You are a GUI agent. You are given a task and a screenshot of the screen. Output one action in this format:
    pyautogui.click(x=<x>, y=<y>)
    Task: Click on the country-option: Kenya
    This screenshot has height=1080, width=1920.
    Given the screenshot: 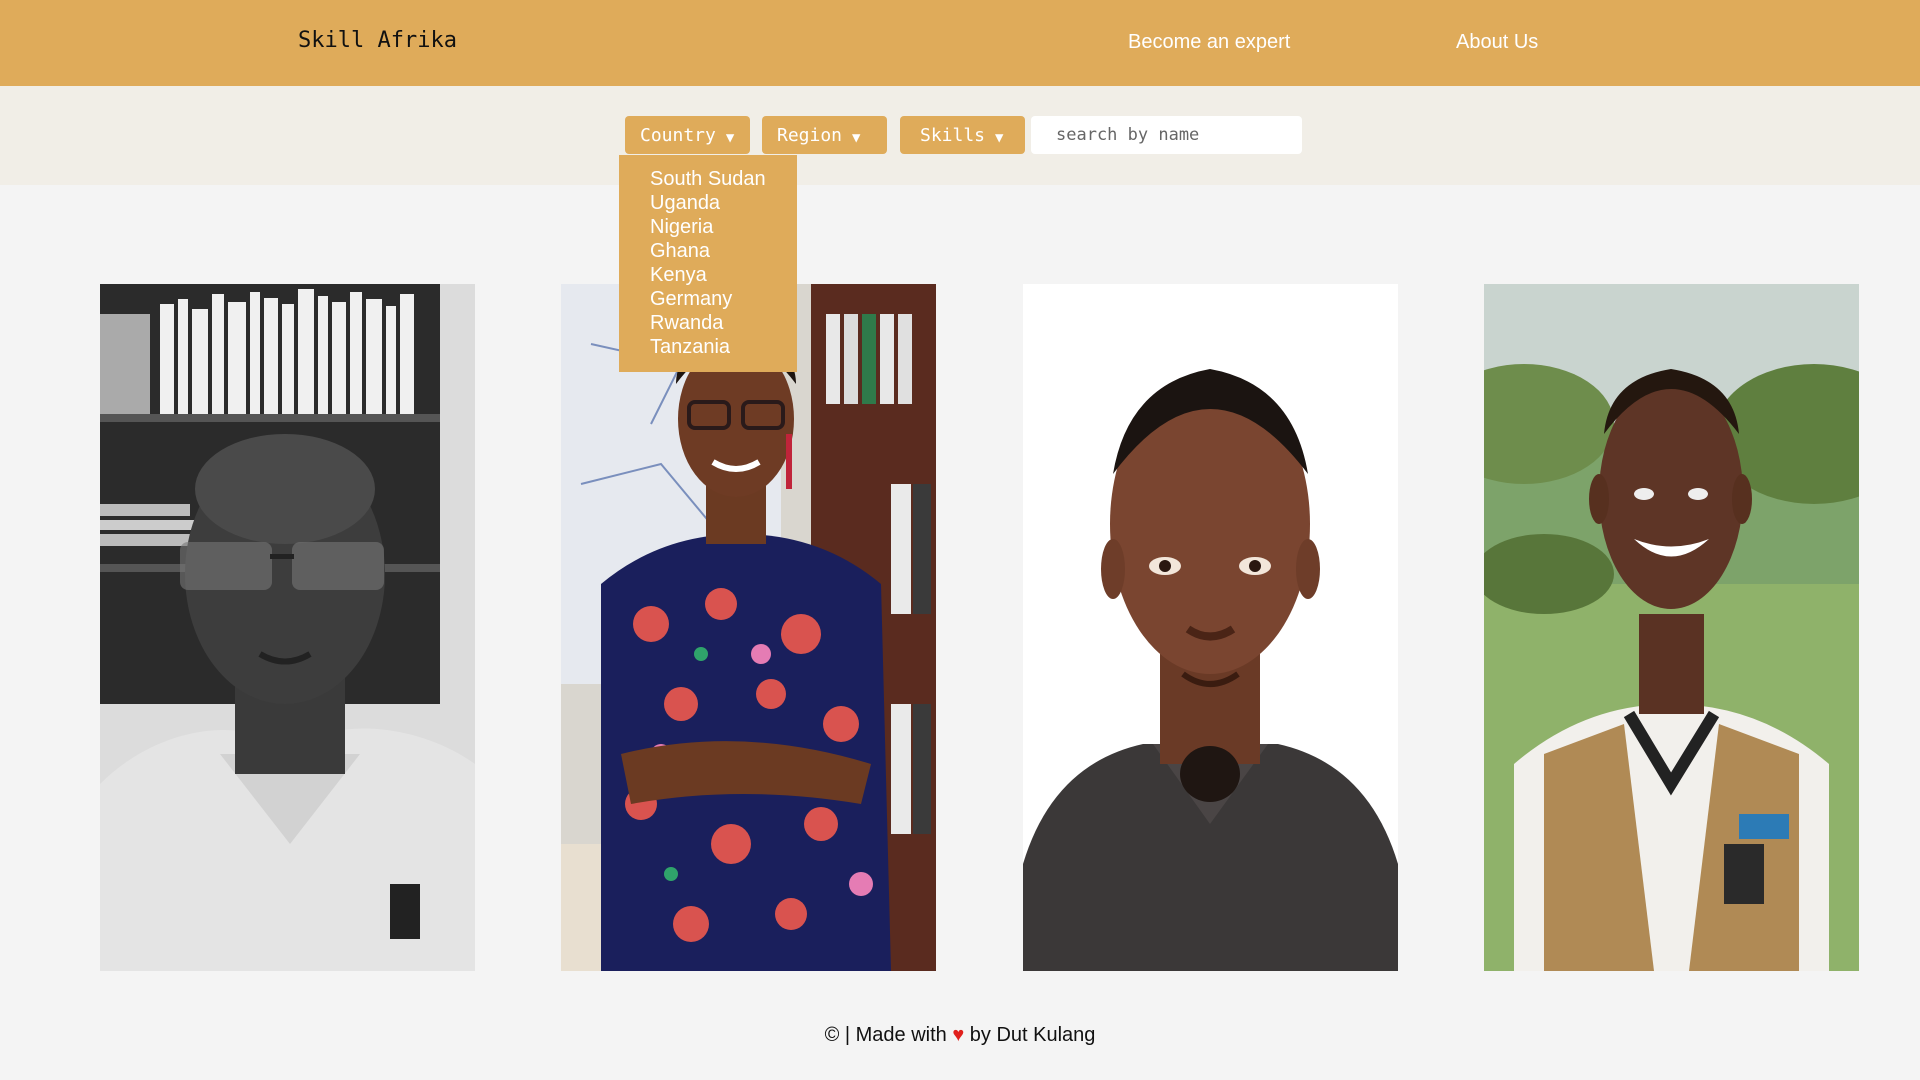 What is the action you would take?
    pyautogui.click(x=723, y=275)
    